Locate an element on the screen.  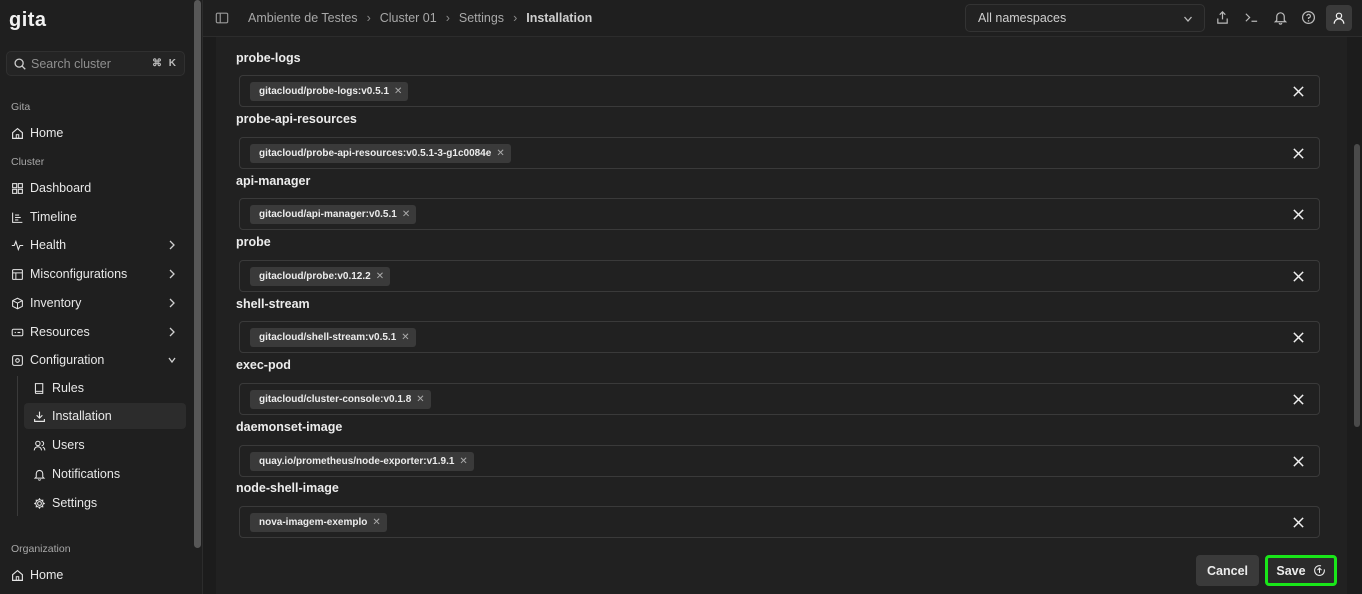
image-field-api-manager: gitacloud/api-manager:v0.5.1 ✕ is located at coordinates (779, 214).